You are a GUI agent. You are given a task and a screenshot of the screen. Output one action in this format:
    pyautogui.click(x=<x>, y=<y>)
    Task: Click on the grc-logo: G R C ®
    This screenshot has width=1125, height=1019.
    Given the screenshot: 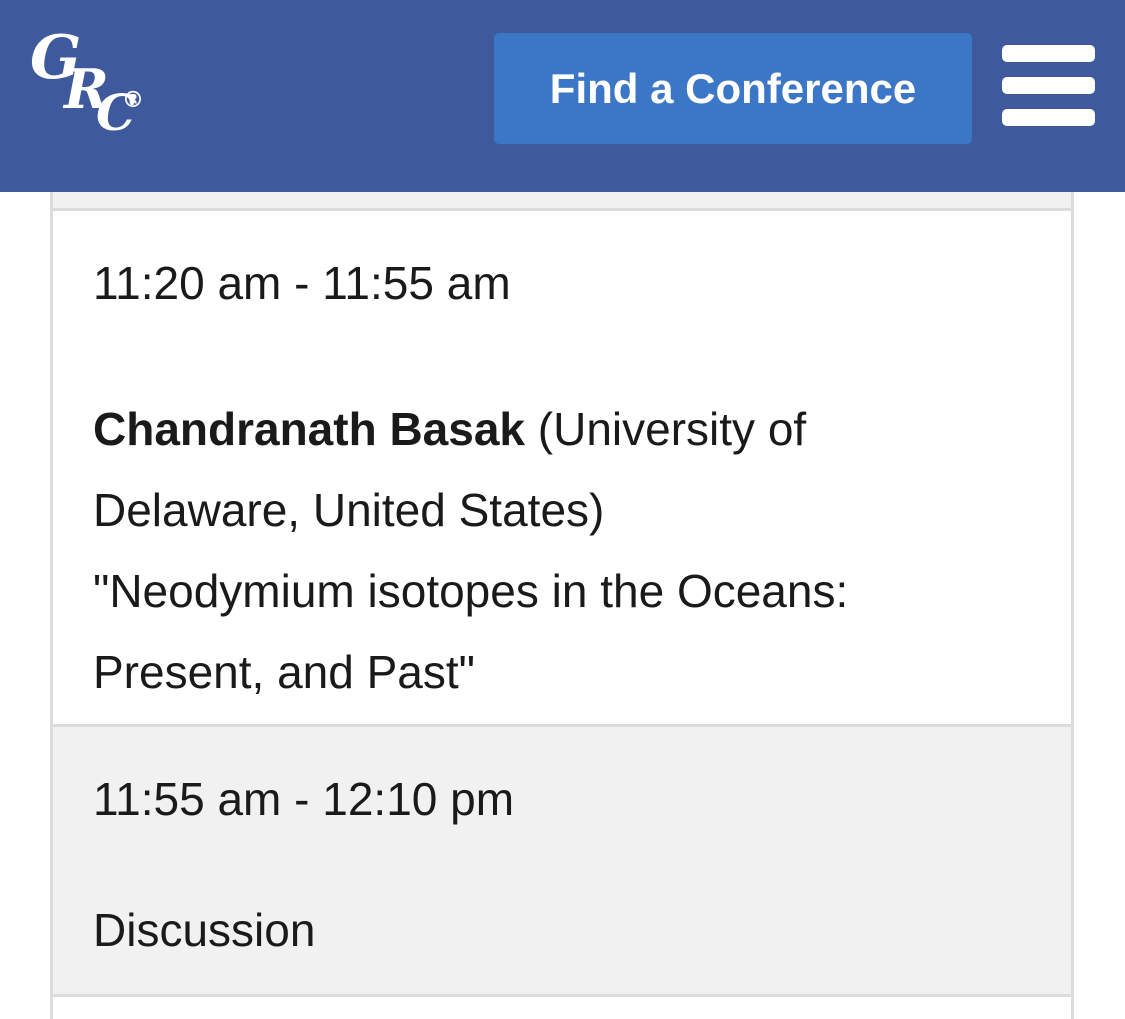 What is the action you would take?
    pyautogui.click(x=89, y=88)
    